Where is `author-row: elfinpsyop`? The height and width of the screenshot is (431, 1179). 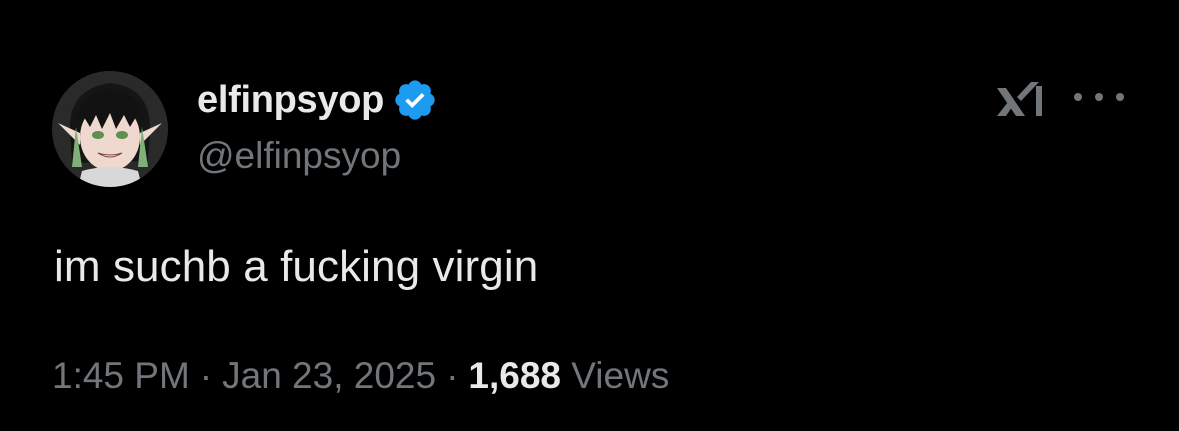
author-row: elfinpsyop is located at coordinates (317, 100).